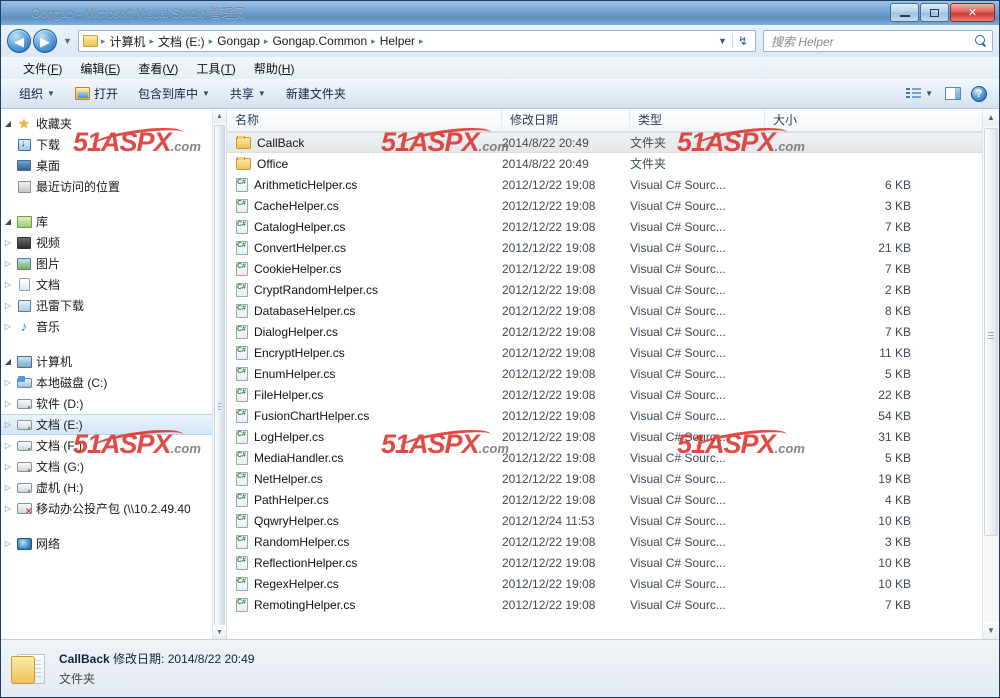  Describe the element at coordinates (934, 12) in the screenshot. I see `maximize-restore-button` at that location.